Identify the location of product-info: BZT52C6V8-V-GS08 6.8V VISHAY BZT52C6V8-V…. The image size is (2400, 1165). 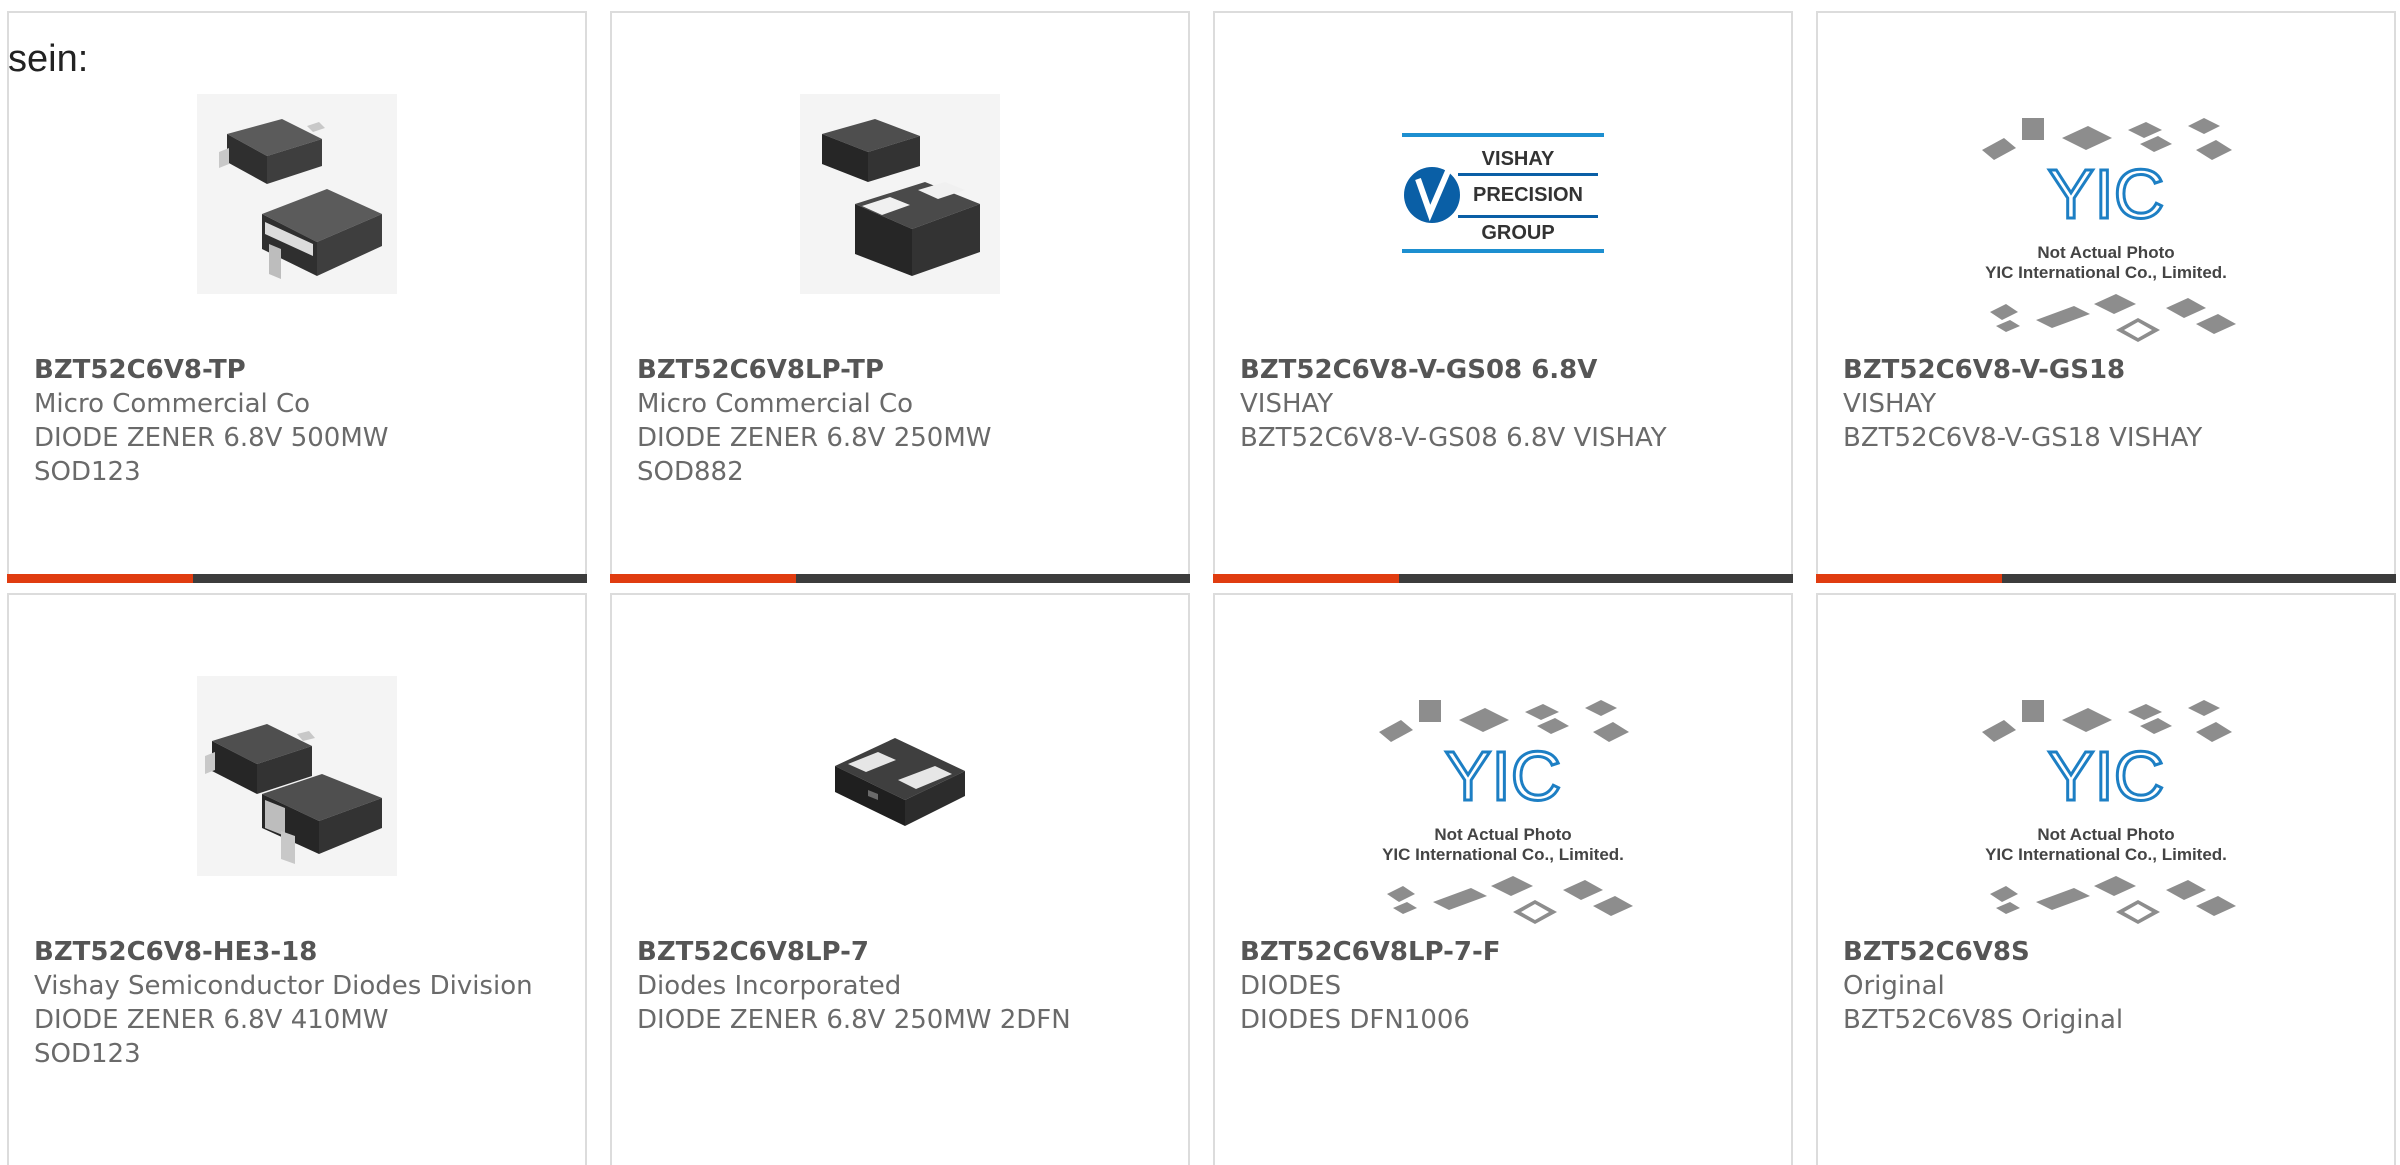
(1505, 404).